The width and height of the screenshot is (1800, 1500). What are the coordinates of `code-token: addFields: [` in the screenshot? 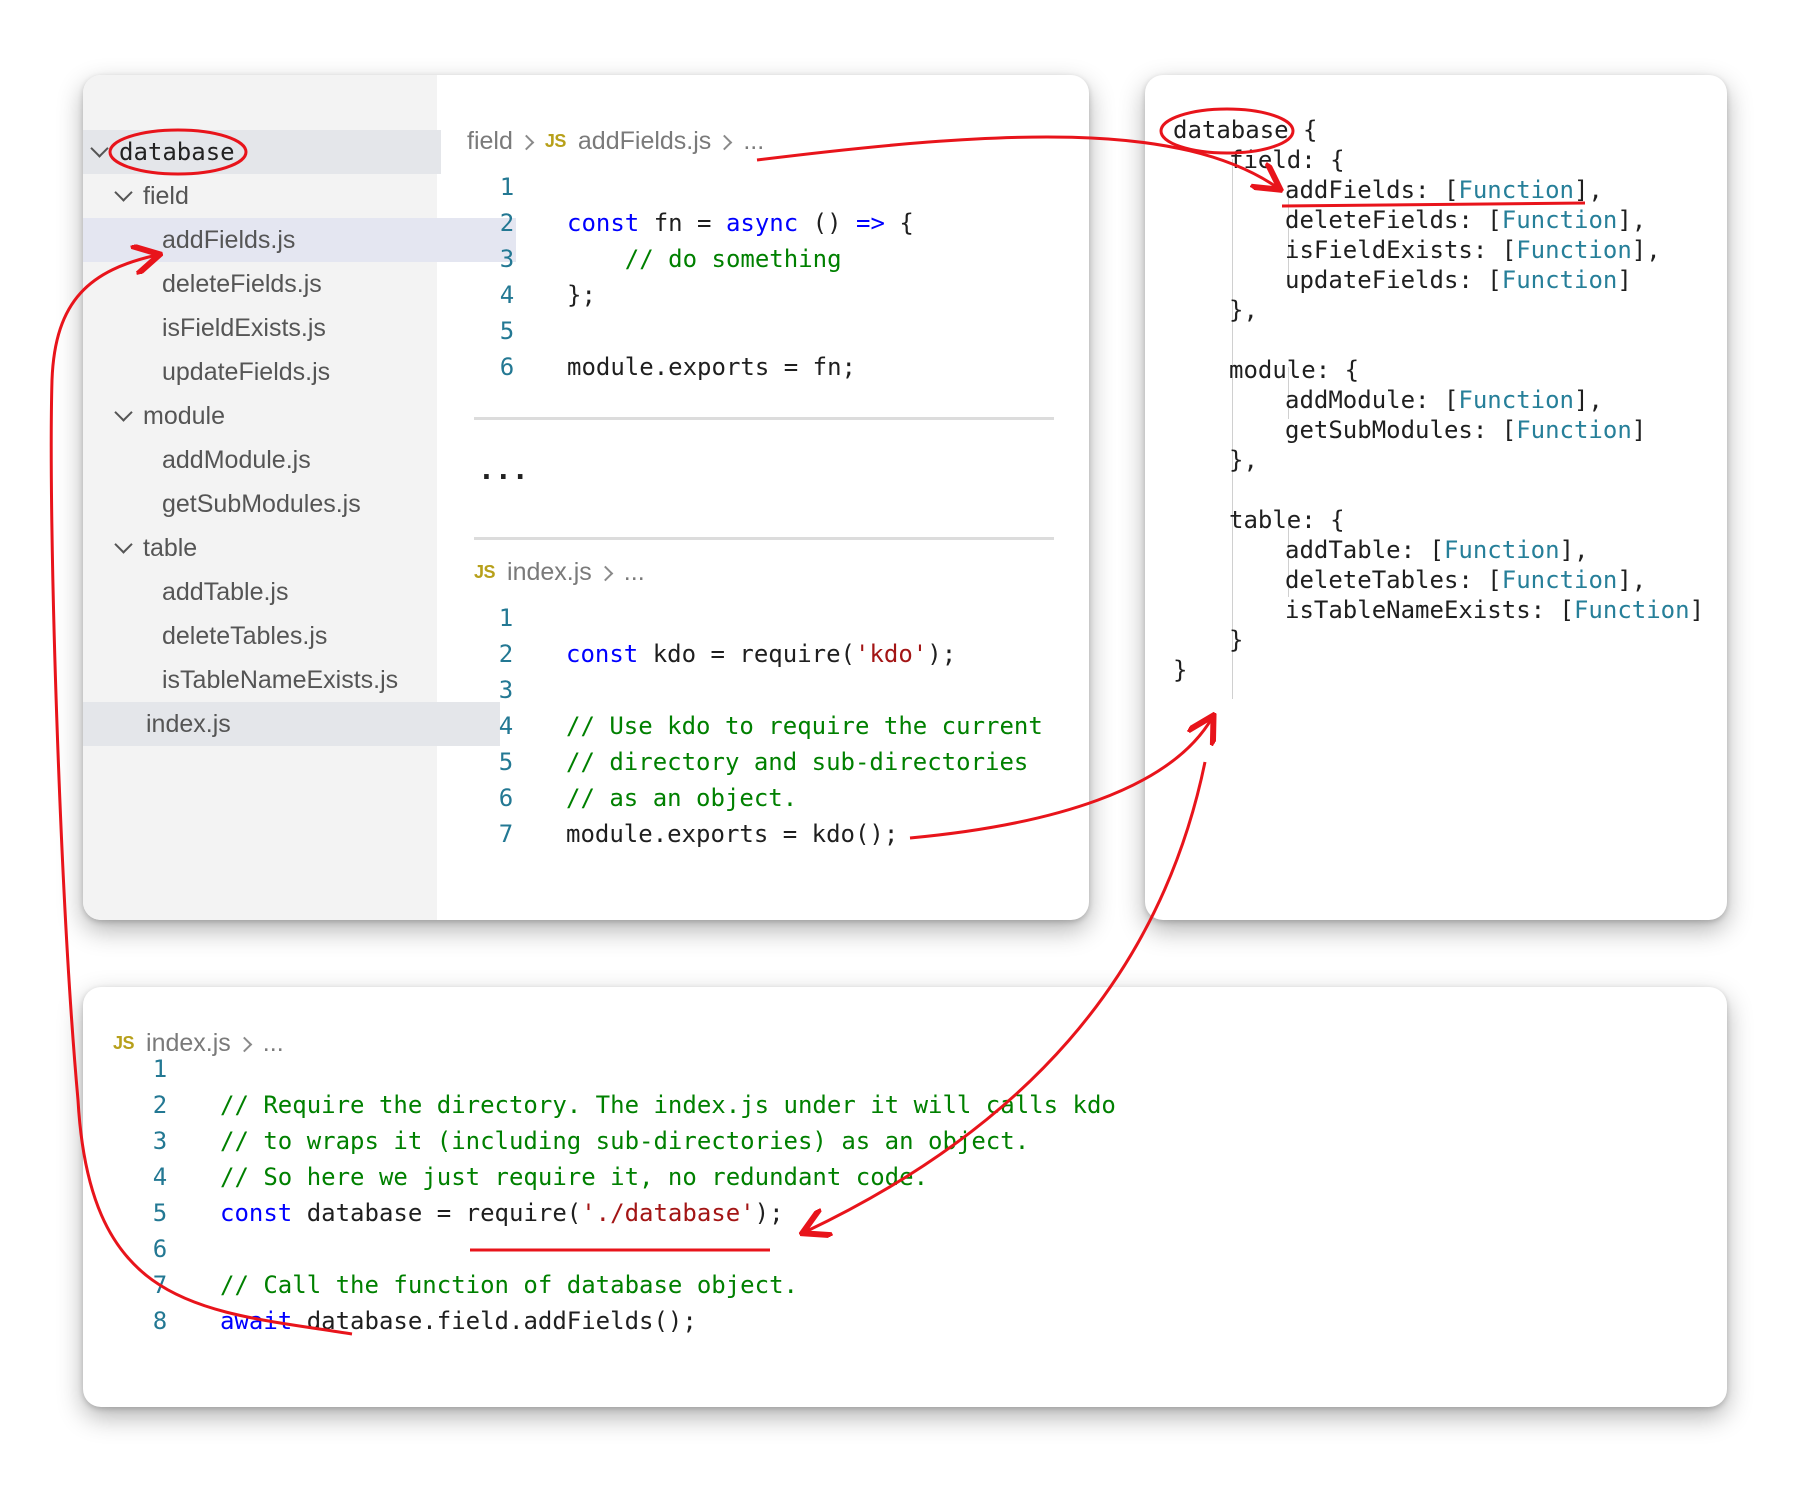 It's located at (1372, 190).